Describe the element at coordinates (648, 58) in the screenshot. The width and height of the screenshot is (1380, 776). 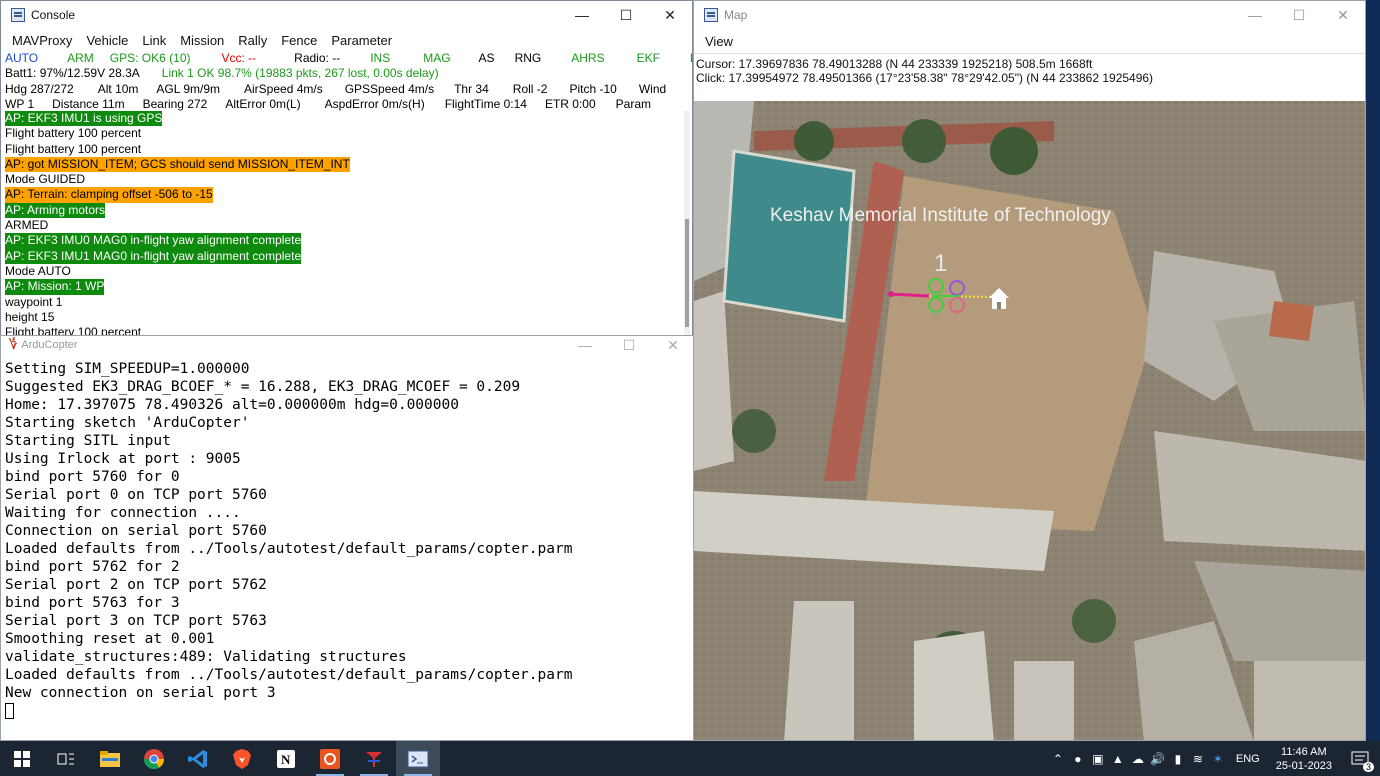
I see `status-flag: EKF` at that location.